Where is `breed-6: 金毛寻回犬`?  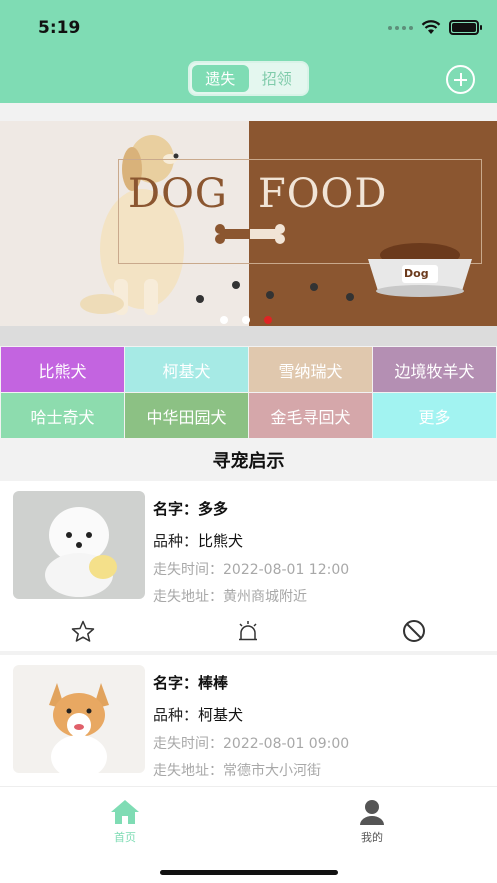
breed-6: 金毛寻回犬 is located at coordinates (310, 415).